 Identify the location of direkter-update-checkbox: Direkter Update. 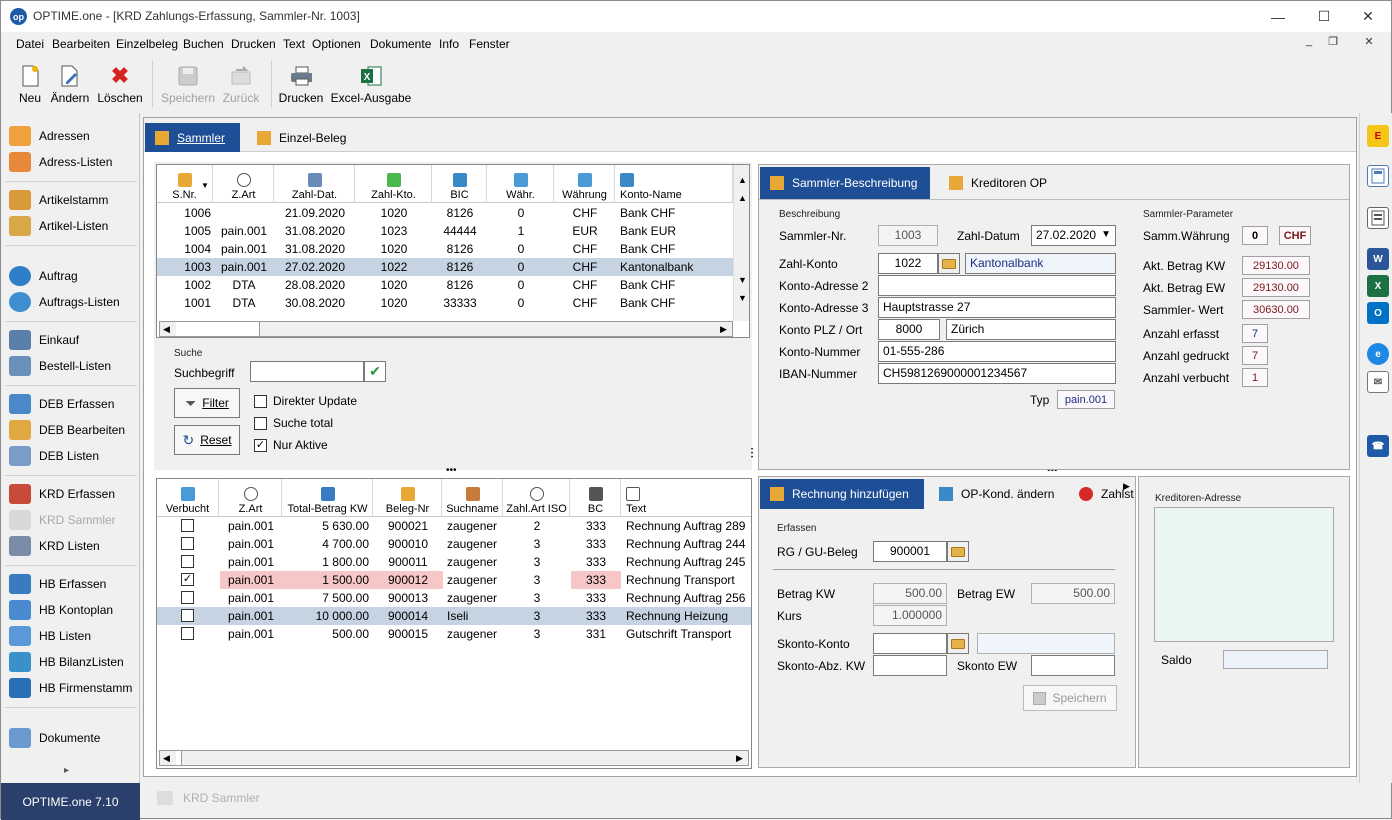
(305, 401).